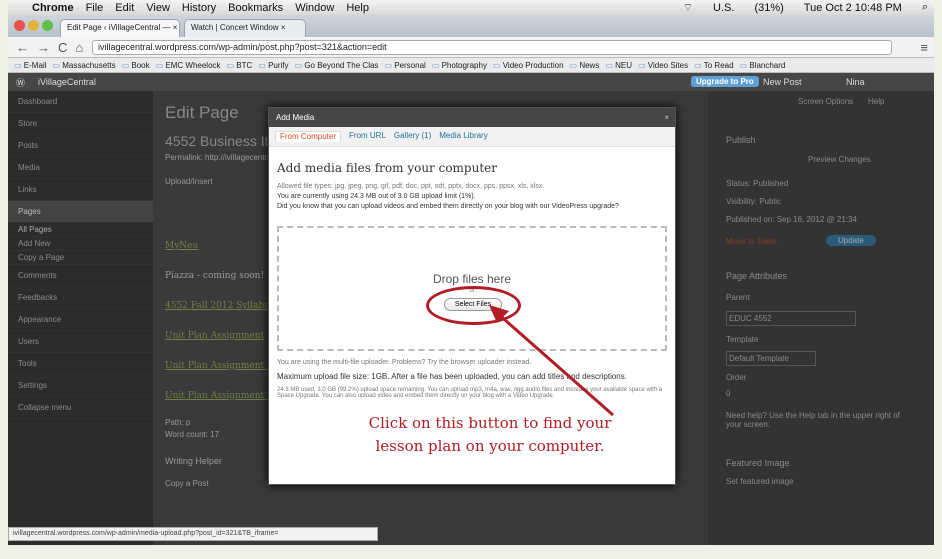 The image size is (942, 559). Describe the element at coordinates (43, 47) in the screenshot. I see `forward-icon: →` at that location.